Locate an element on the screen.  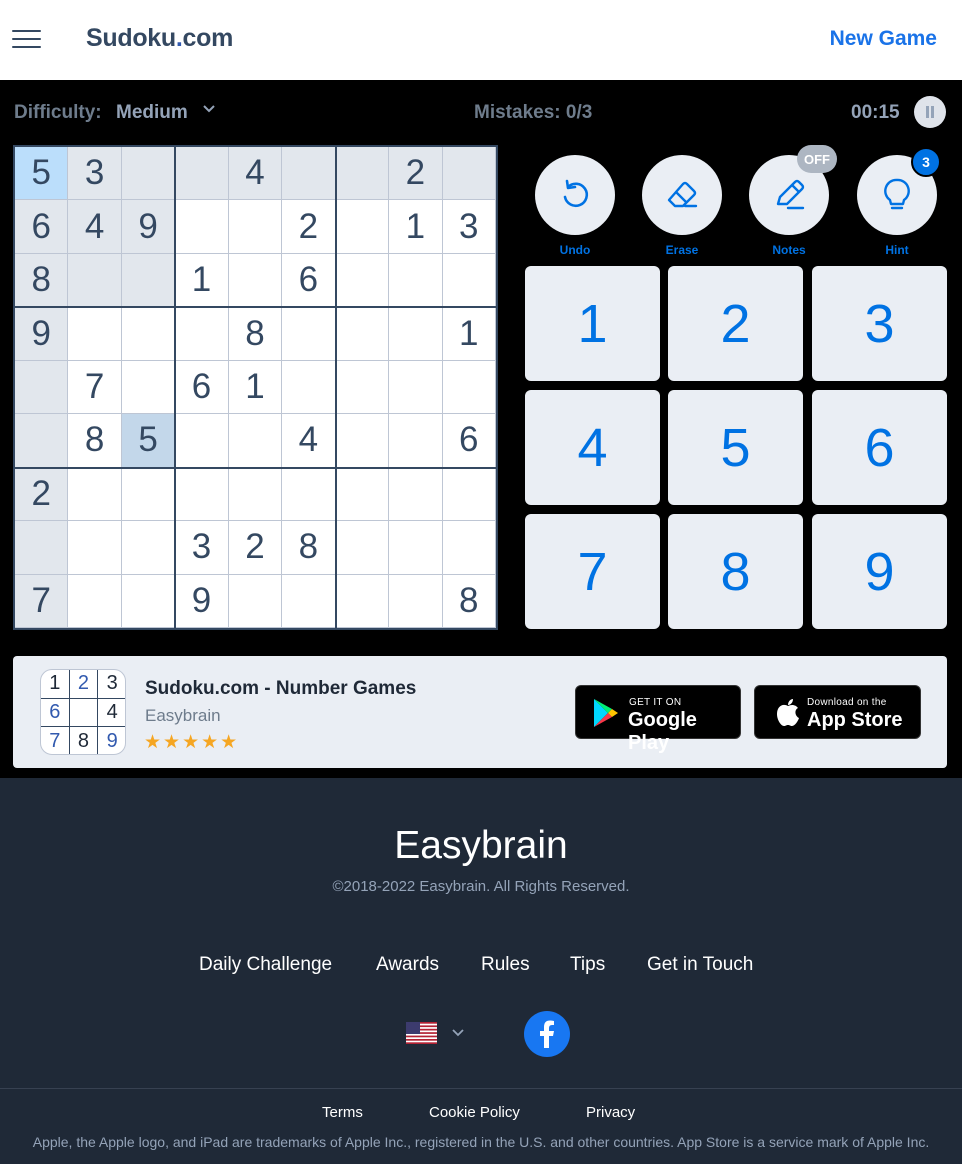
numpad-key-7: 7 is located at coordinates (592, 571).